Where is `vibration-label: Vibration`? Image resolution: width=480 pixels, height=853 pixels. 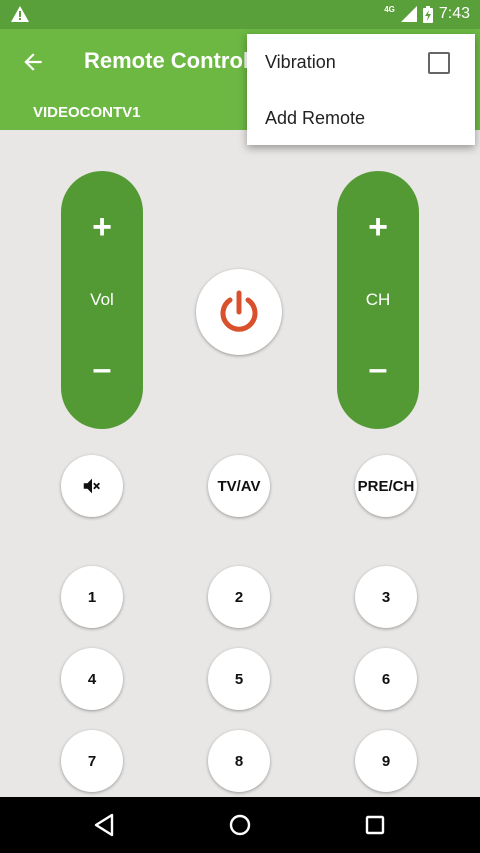 vibration-label: Vibration is located at coordinates (300, 62).